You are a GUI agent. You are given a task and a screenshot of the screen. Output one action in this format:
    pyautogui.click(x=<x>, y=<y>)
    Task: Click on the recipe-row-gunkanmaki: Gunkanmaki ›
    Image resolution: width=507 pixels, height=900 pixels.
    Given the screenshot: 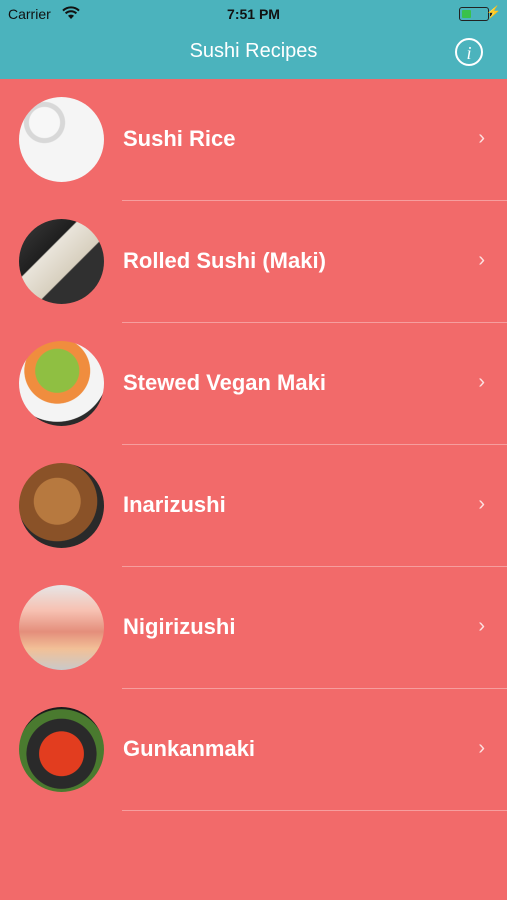 What is the action you would take?
    pyautogui.click(x=253, y=750)
    